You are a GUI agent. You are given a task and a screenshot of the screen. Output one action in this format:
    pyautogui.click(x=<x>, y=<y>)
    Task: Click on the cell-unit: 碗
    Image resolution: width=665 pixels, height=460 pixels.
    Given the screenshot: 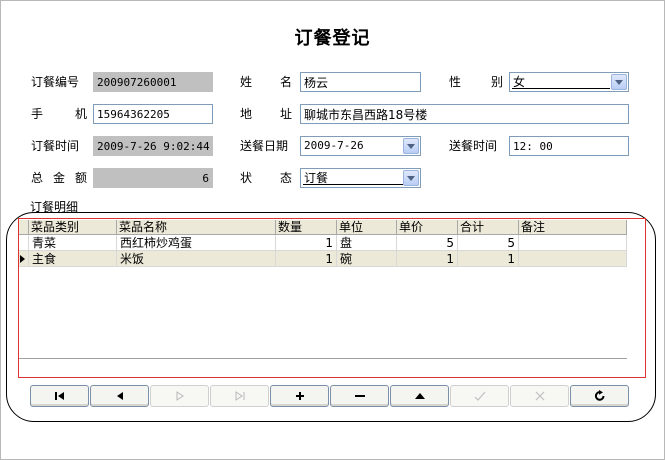 What is the action you would take?
    pyautogui.click(x=367, y=259)
    